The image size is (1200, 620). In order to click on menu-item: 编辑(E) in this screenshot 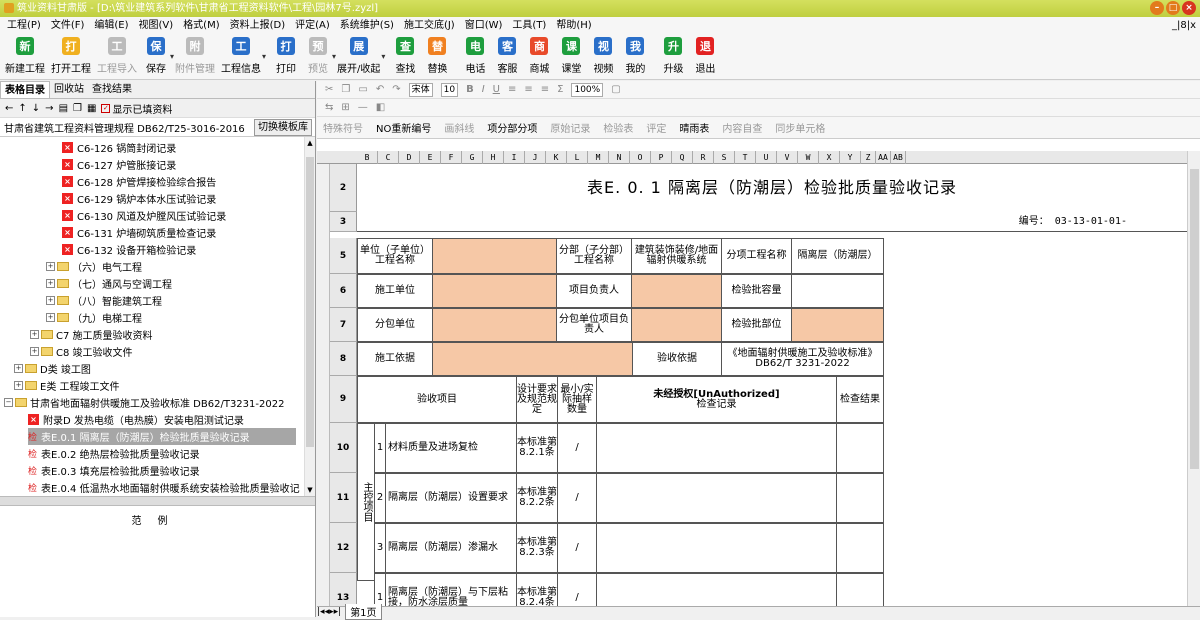, I will do `click(111, 25)`.